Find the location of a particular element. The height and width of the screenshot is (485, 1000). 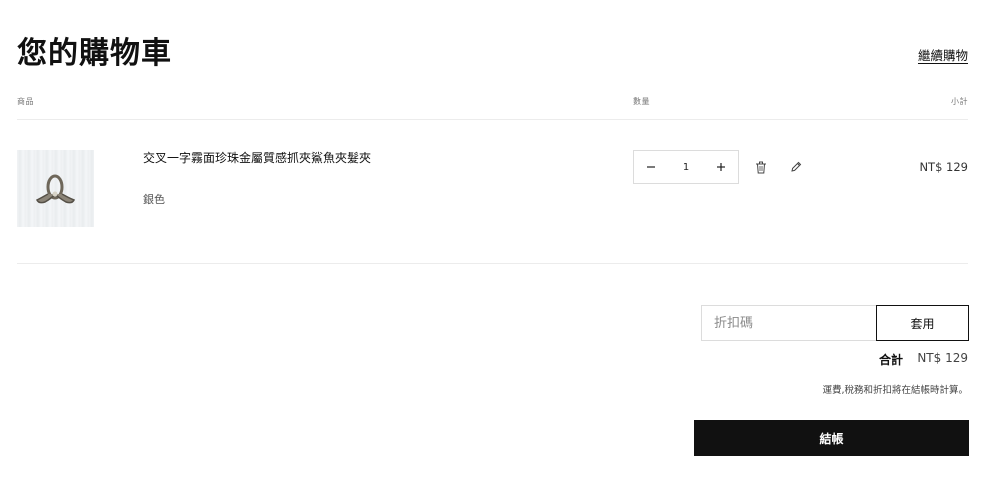

column-header-product: 商品 is located at coordinates (25, 101).